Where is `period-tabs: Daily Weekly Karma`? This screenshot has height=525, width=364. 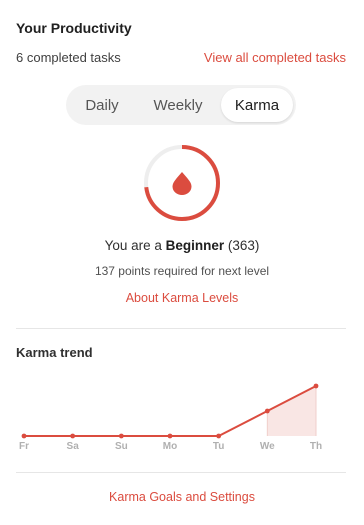
period-tabs: Daily Weekly Karma is located at coordinates (181, 105).